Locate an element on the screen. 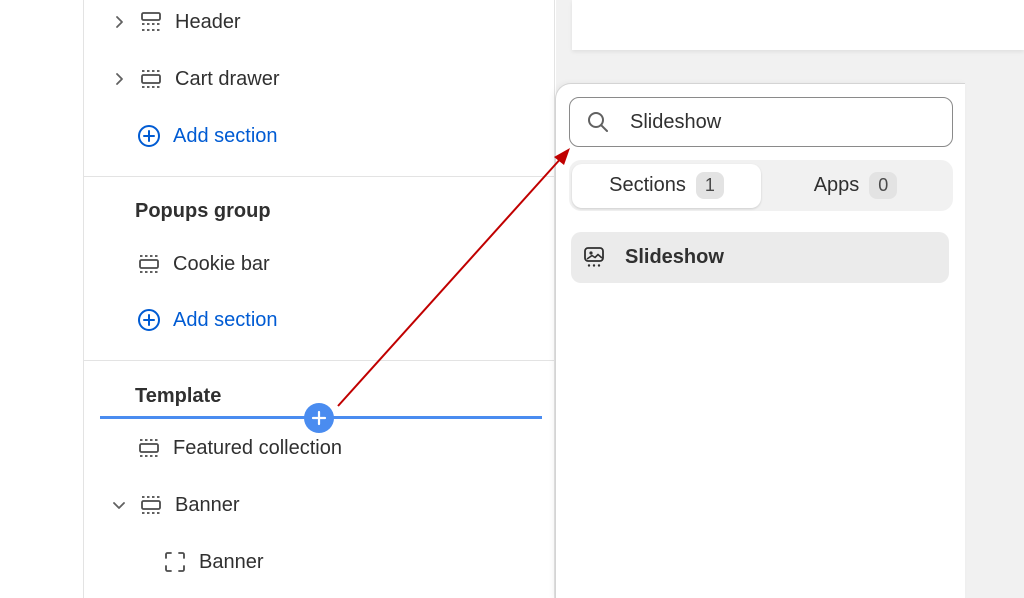 The image size is (1024, 598). sidebar-item-cookie-bar: Cookie bar is located at coordinates (203, 264).